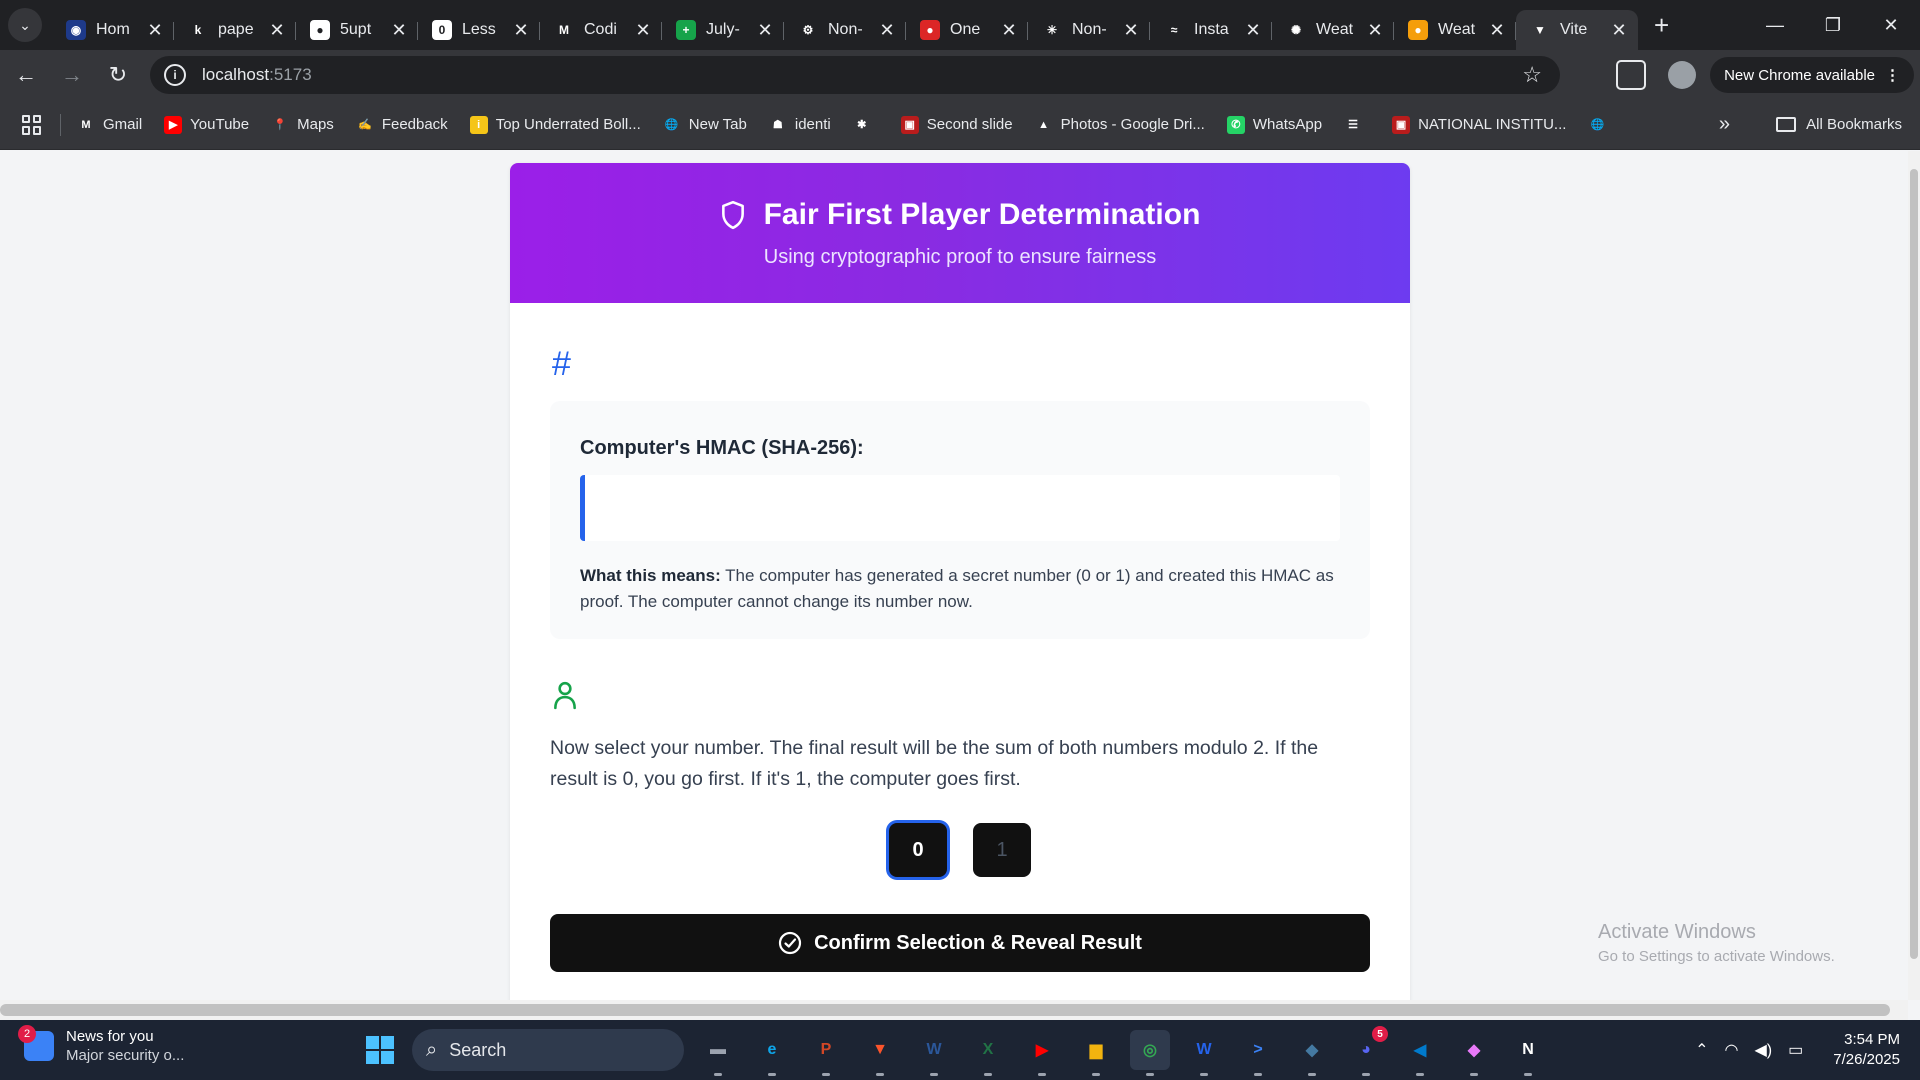 The height and width of the screenshot is (1080, 1920). What do you see at coordinates (1866, 1050) in the screenshot?
I see `clock: 3:54 PM 7/26/2025` at bounding box center [1866, 1050].